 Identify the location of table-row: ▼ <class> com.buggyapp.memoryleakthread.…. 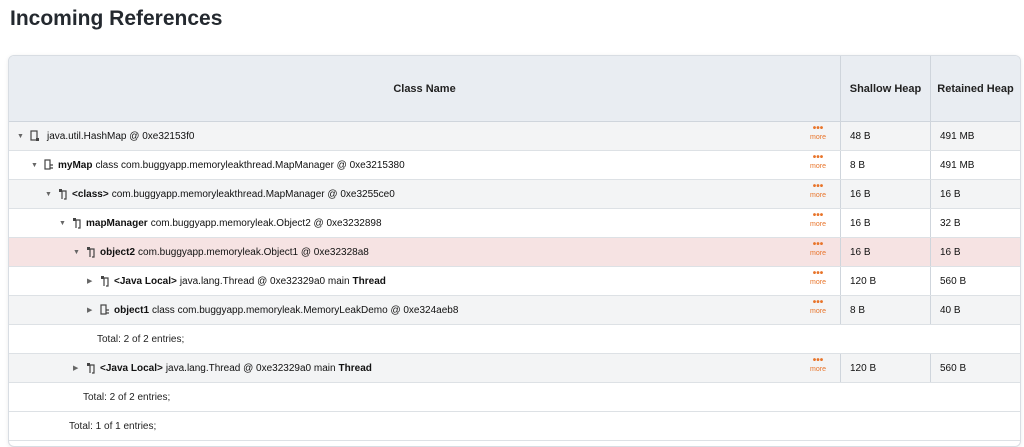
(514, 194).